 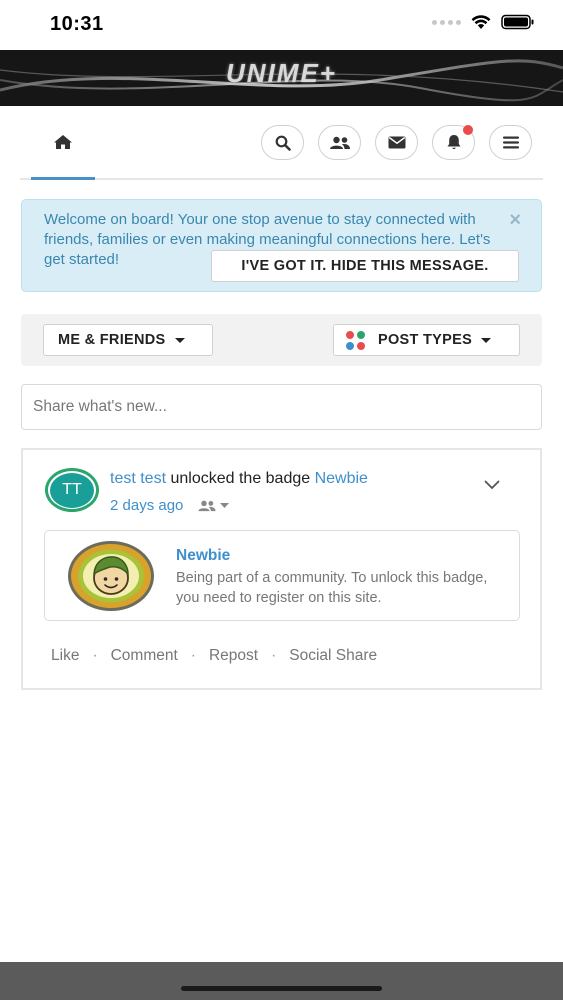 What do you see at coordinates (481, 22) in the screenshot?
I see `wifi-icon` at bounding box center [481, 22].